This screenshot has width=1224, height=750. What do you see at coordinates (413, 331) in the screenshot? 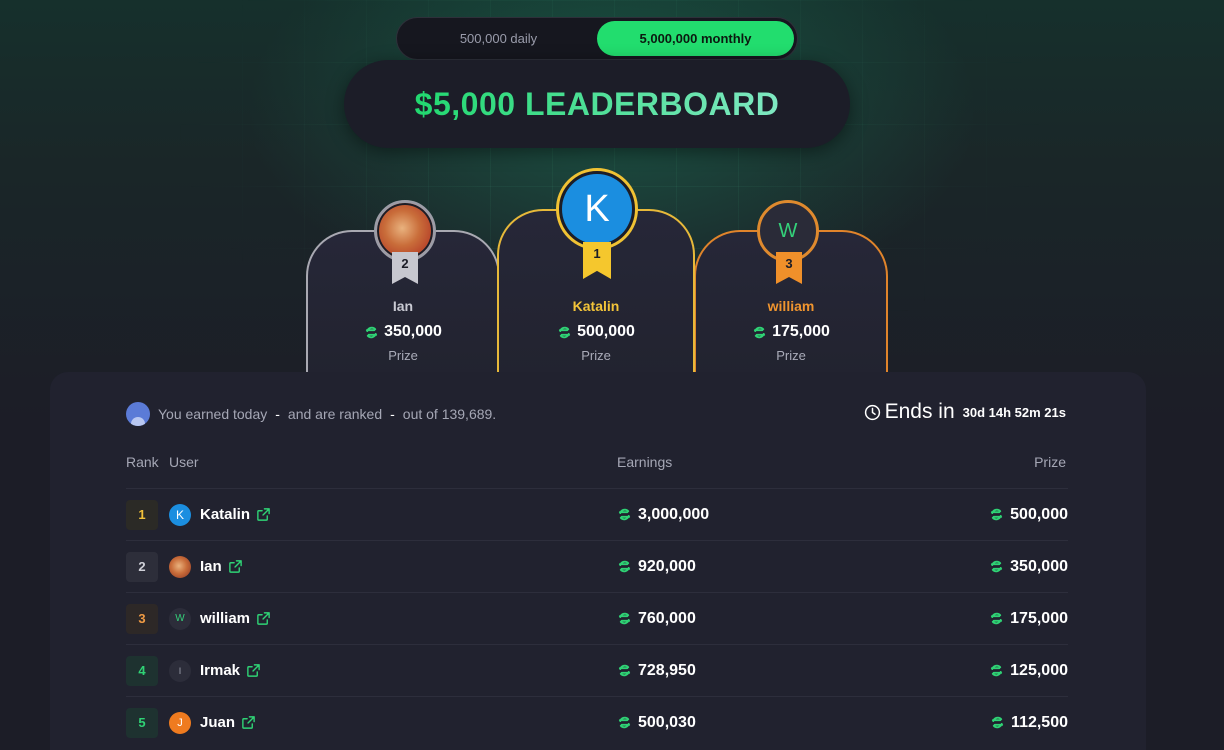
I see `podium-prize-value: 350,000` at bounding box center [413, 331].